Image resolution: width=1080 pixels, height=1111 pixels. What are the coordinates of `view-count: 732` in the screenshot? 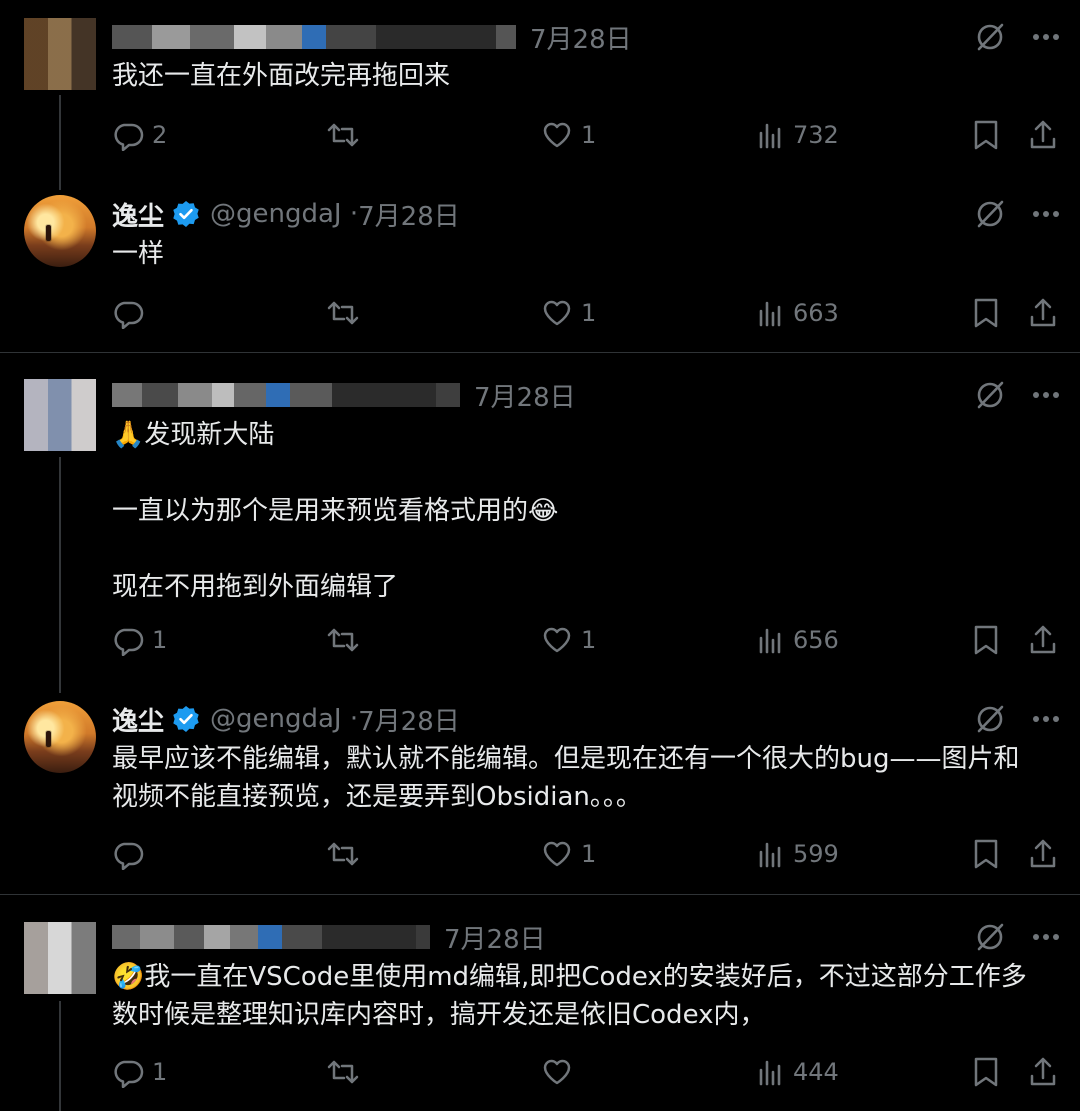 It's located at (816, 135).